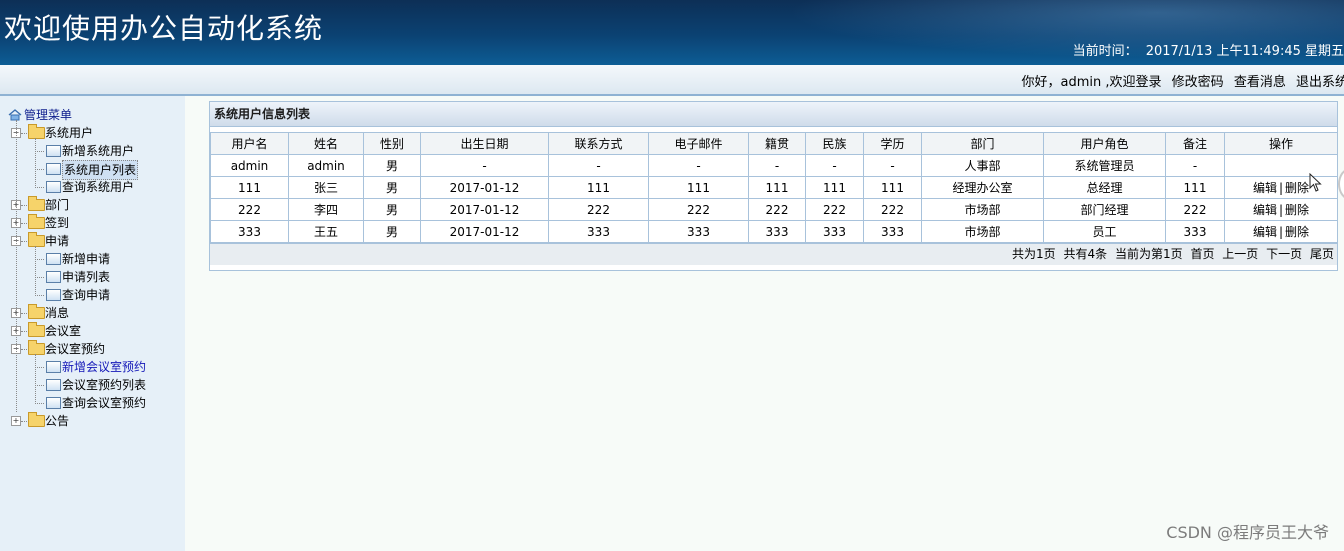 This screenshot has height=551, width=1344. What do you see at coordinates (777, 143) in the screenshot?
I see `column-header: 籍贯` at bounding box center [777, 143].